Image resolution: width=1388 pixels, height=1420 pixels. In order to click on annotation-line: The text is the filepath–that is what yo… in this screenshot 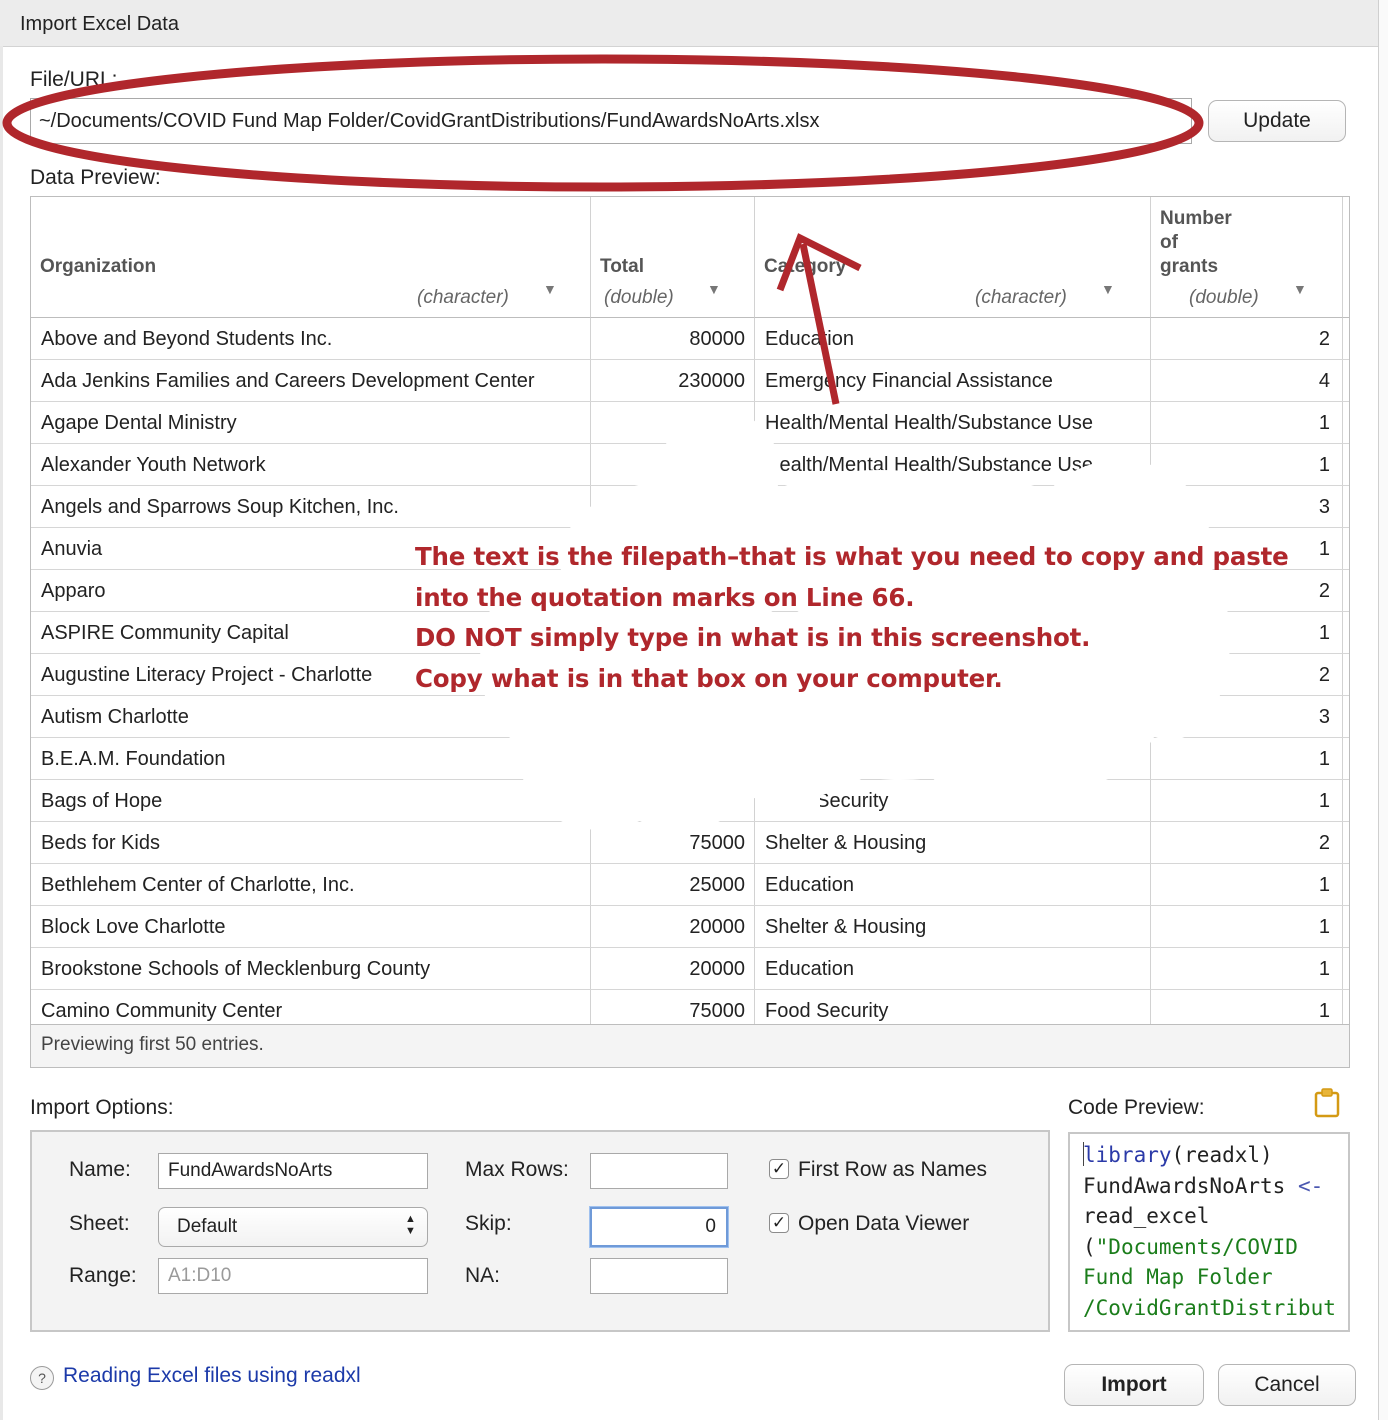, I will do `click(852, 556)`.